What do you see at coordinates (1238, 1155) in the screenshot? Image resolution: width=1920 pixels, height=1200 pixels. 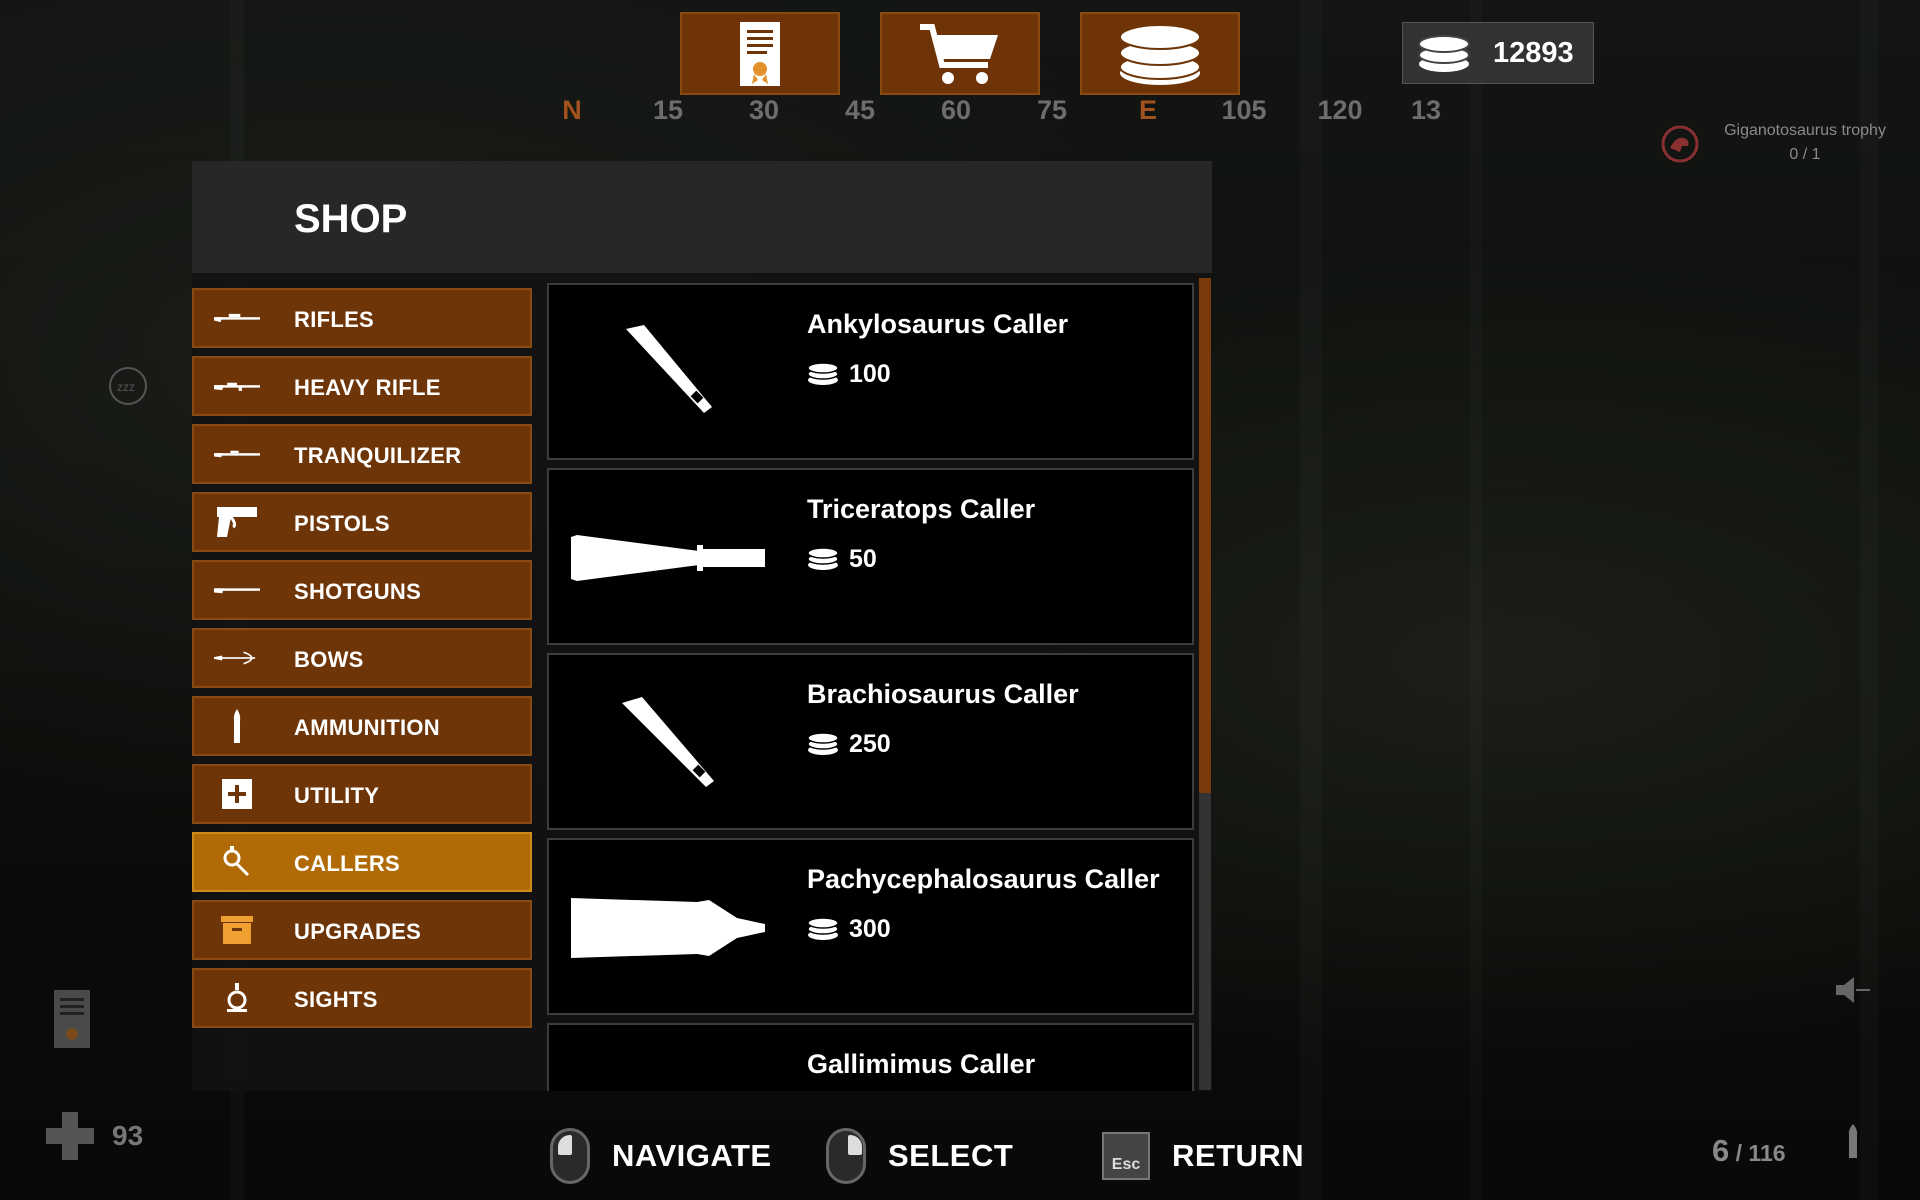 I see `hint-label: RETURN` at bounding box center [1238, 1155].